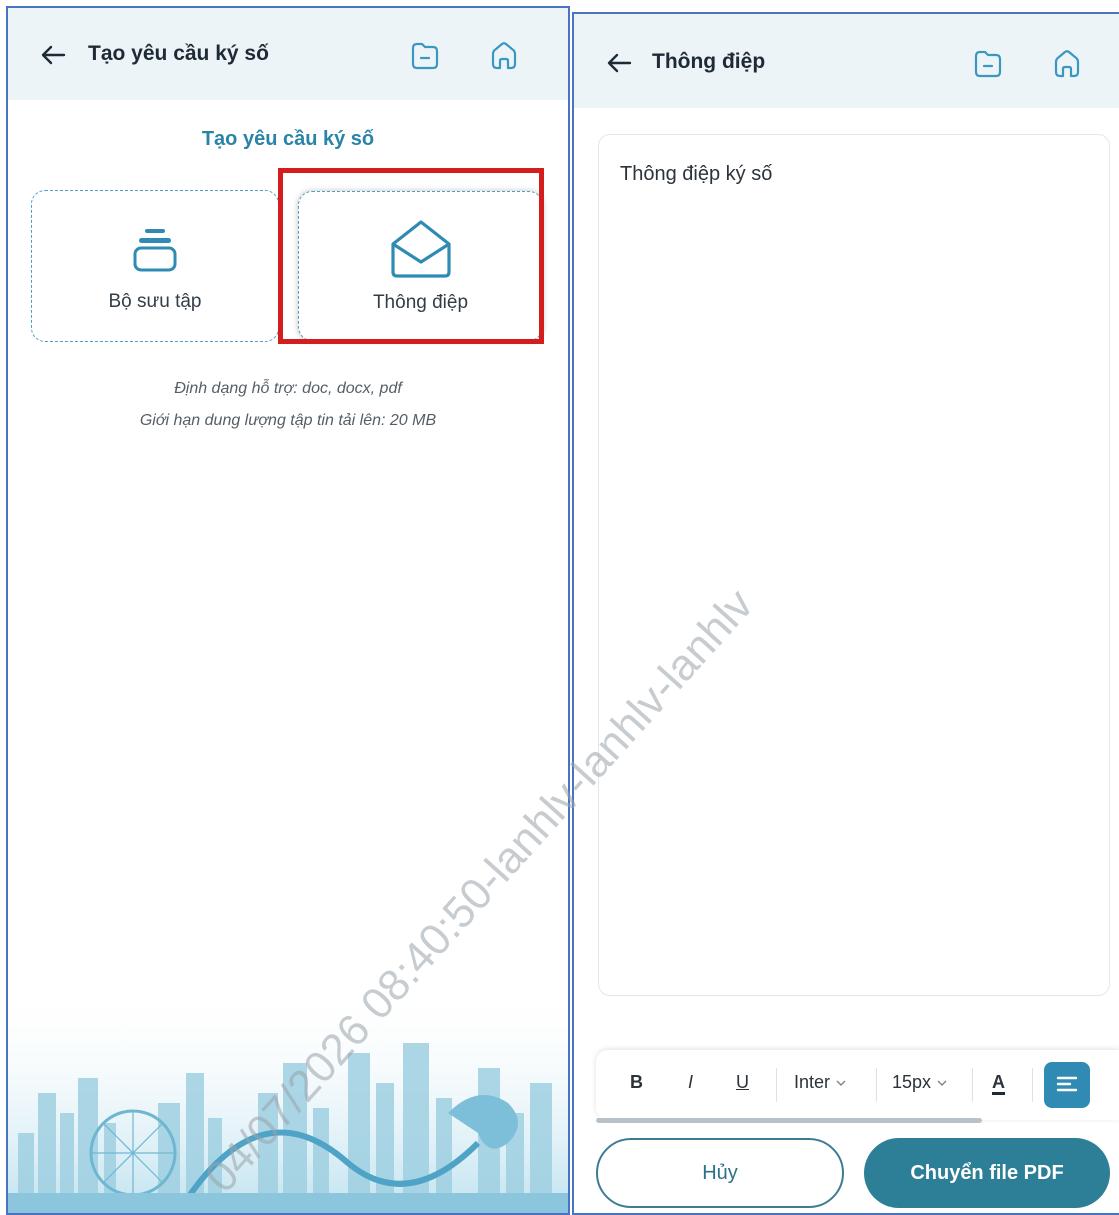  What do you see at coordinates (709, 61) in the screenshot?
I see `page-title: Thông điệp` at bounding box center [709, 61].